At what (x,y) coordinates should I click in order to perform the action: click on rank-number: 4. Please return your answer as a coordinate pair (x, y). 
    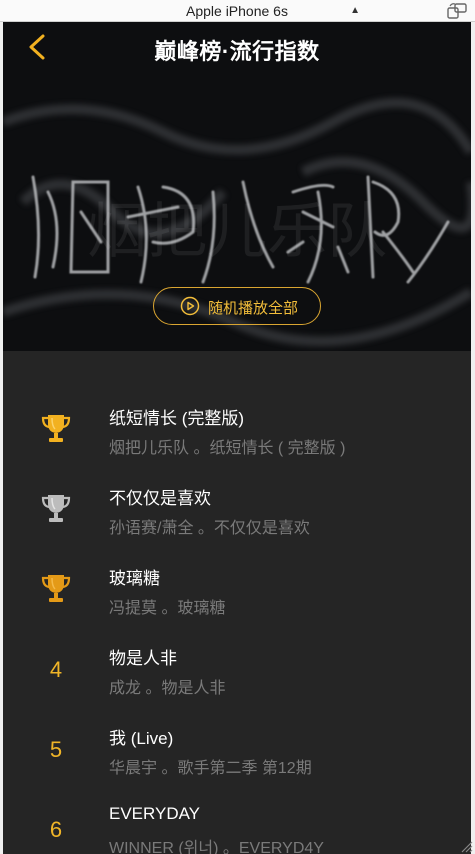
    Looking at the image, I should click on (56, 669).